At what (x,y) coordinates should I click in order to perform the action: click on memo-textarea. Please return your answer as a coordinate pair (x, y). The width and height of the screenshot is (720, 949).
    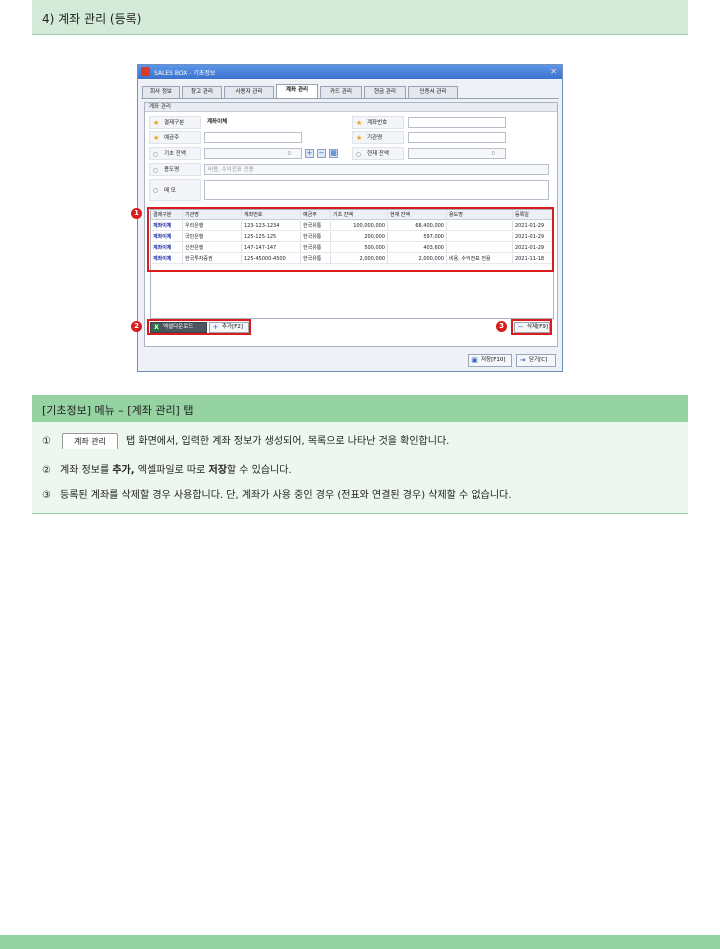
    Looking at the image, I should click on (376, 190).